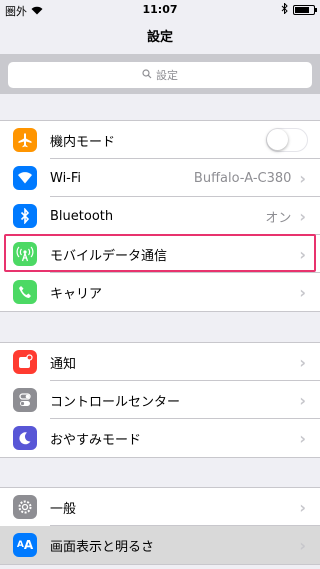 This screenshot has height=569, width=320. Describe the element at coordinates (76, 294) in the screenshot. I see `row-label: キャリア` at that location.